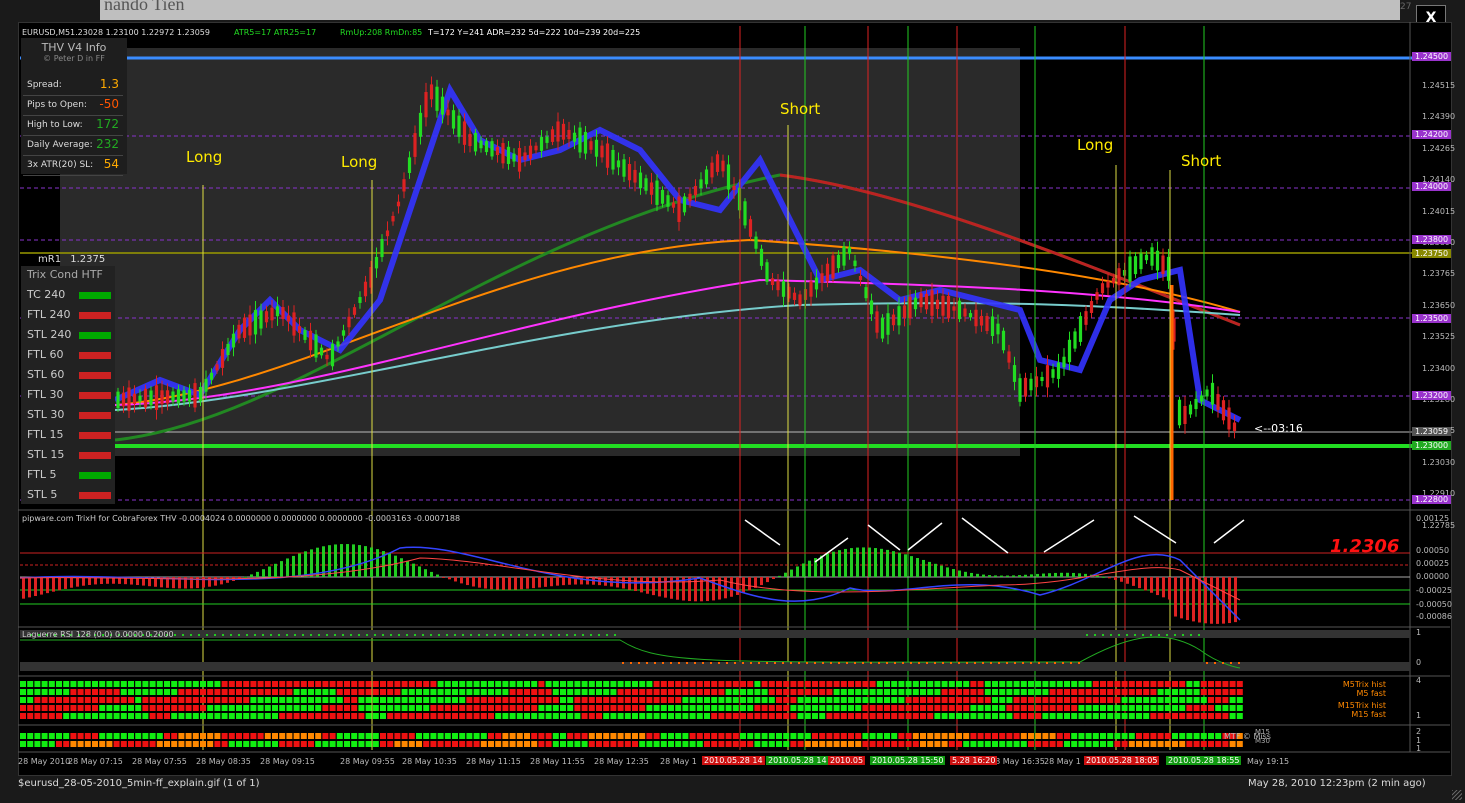 The image size is (1465, 803). I want to click on trix-cond-name: FTL 15, so click(45, 434).